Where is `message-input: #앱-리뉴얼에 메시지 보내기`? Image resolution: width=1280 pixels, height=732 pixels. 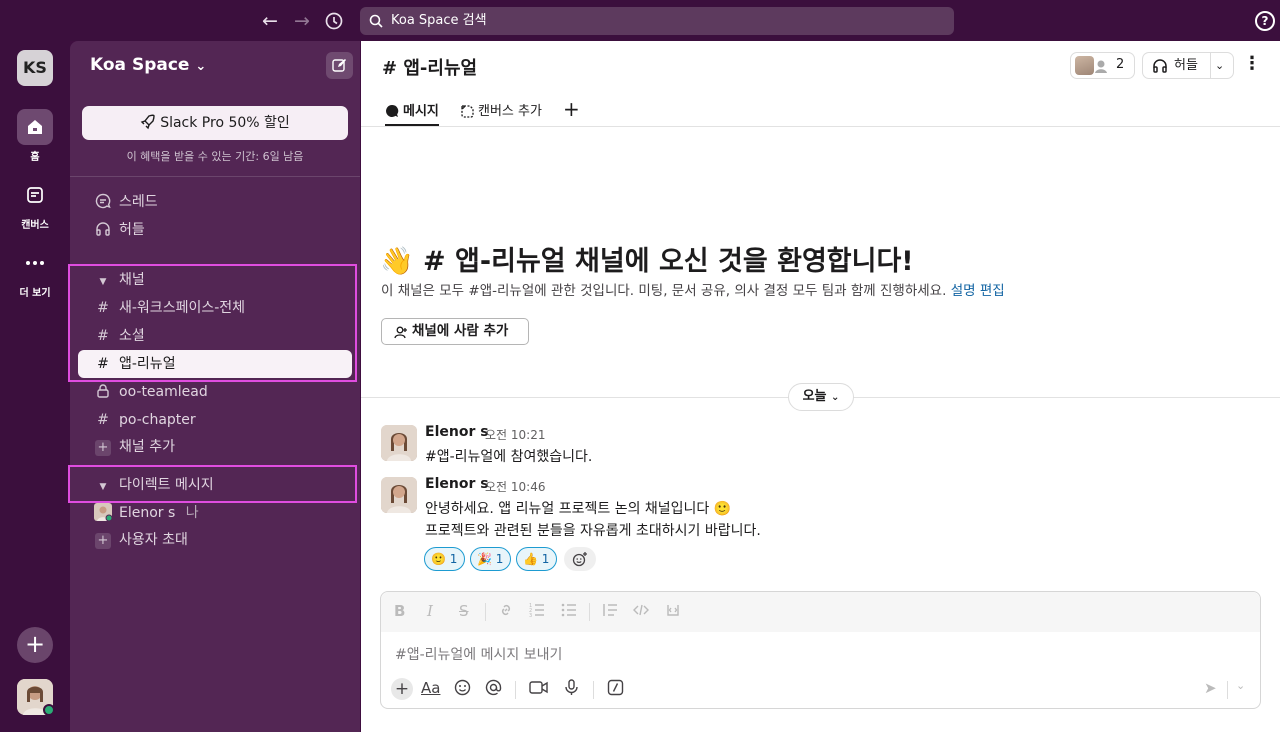
message-input: #앱-리뉴얼에 메시지 보내기 is located at coordinates (478, 654).